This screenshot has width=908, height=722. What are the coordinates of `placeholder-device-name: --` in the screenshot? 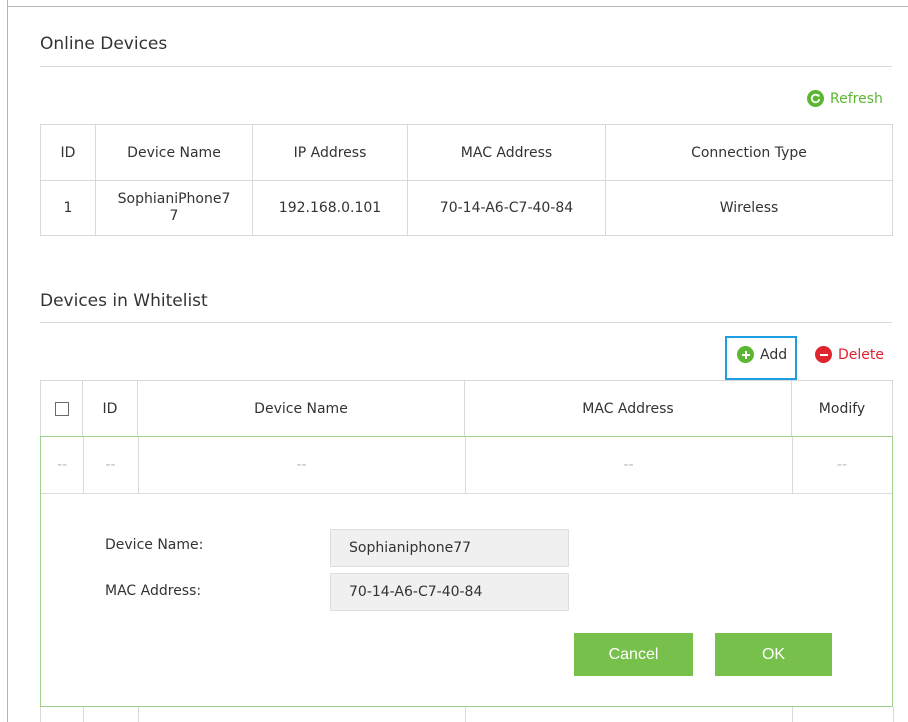 It's located at (301, 465).